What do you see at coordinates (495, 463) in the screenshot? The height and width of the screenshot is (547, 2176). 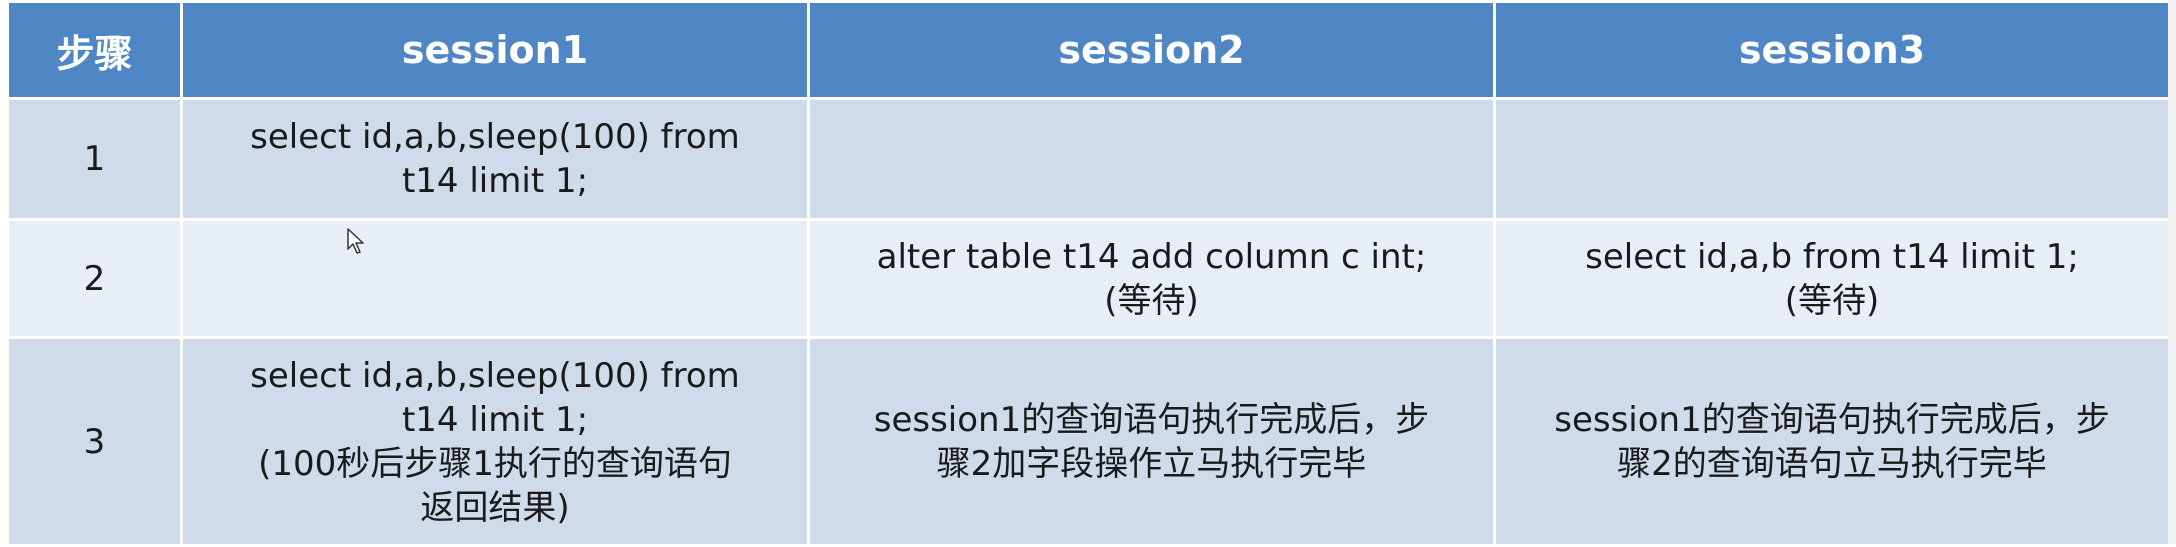 I see `cell-line: (100秒后步骤1执行的查询语句` at bounding box center [495, 463].